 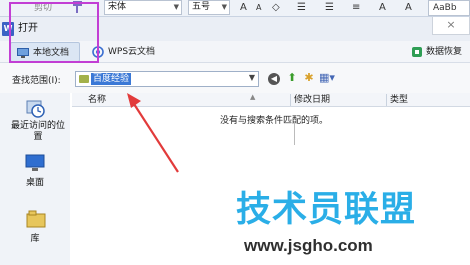 What do you see at coordinates (308, 245) in the screenshot?
I see `watermark-url: www.jsgho.com` at bounding box center [308, 245].